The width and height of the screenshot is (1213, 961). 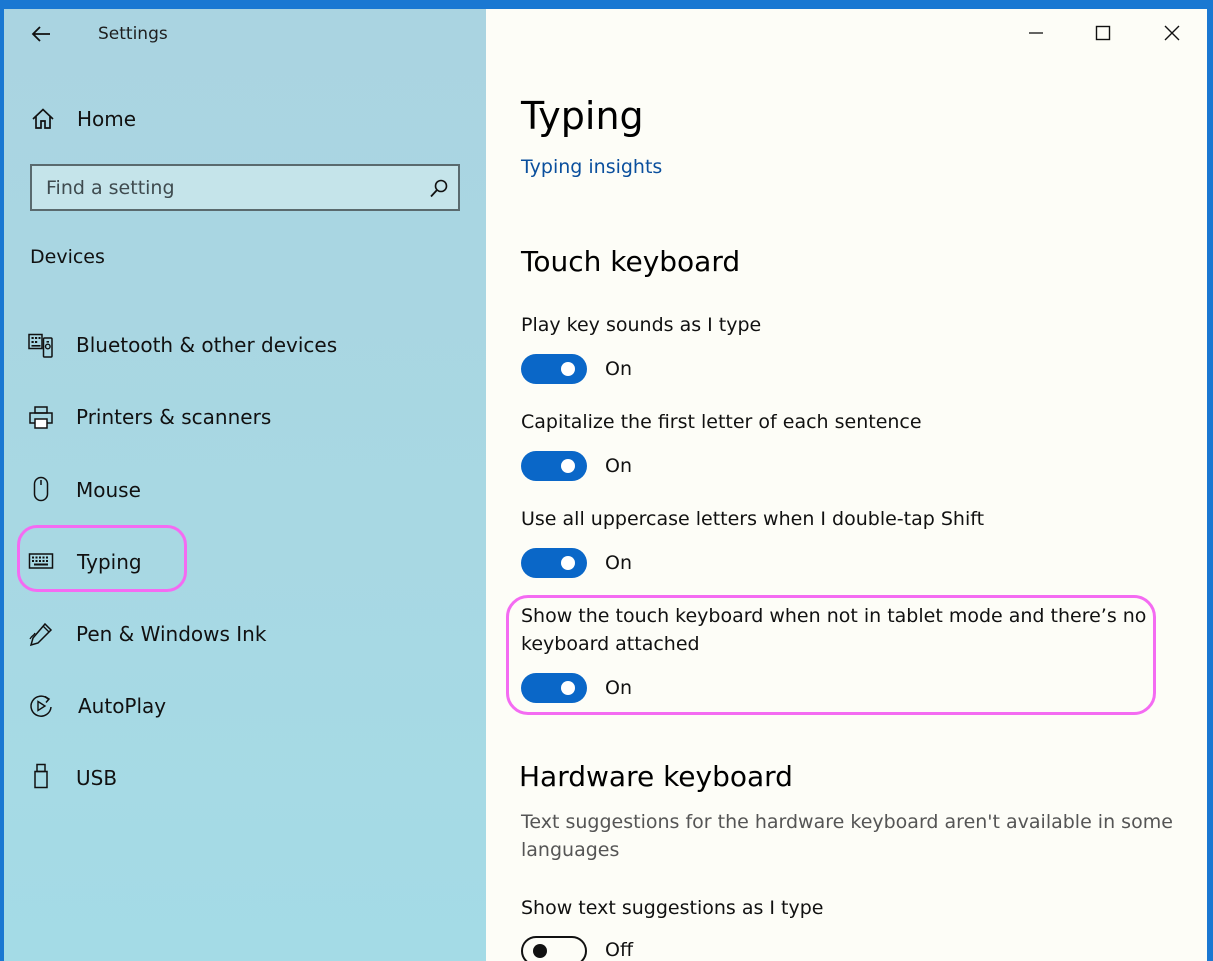 What do you see at coordinates (243, 491) in the screenshot?
I see `sidebar-item-mouse: Mouse` at bounding box center [243, 491].